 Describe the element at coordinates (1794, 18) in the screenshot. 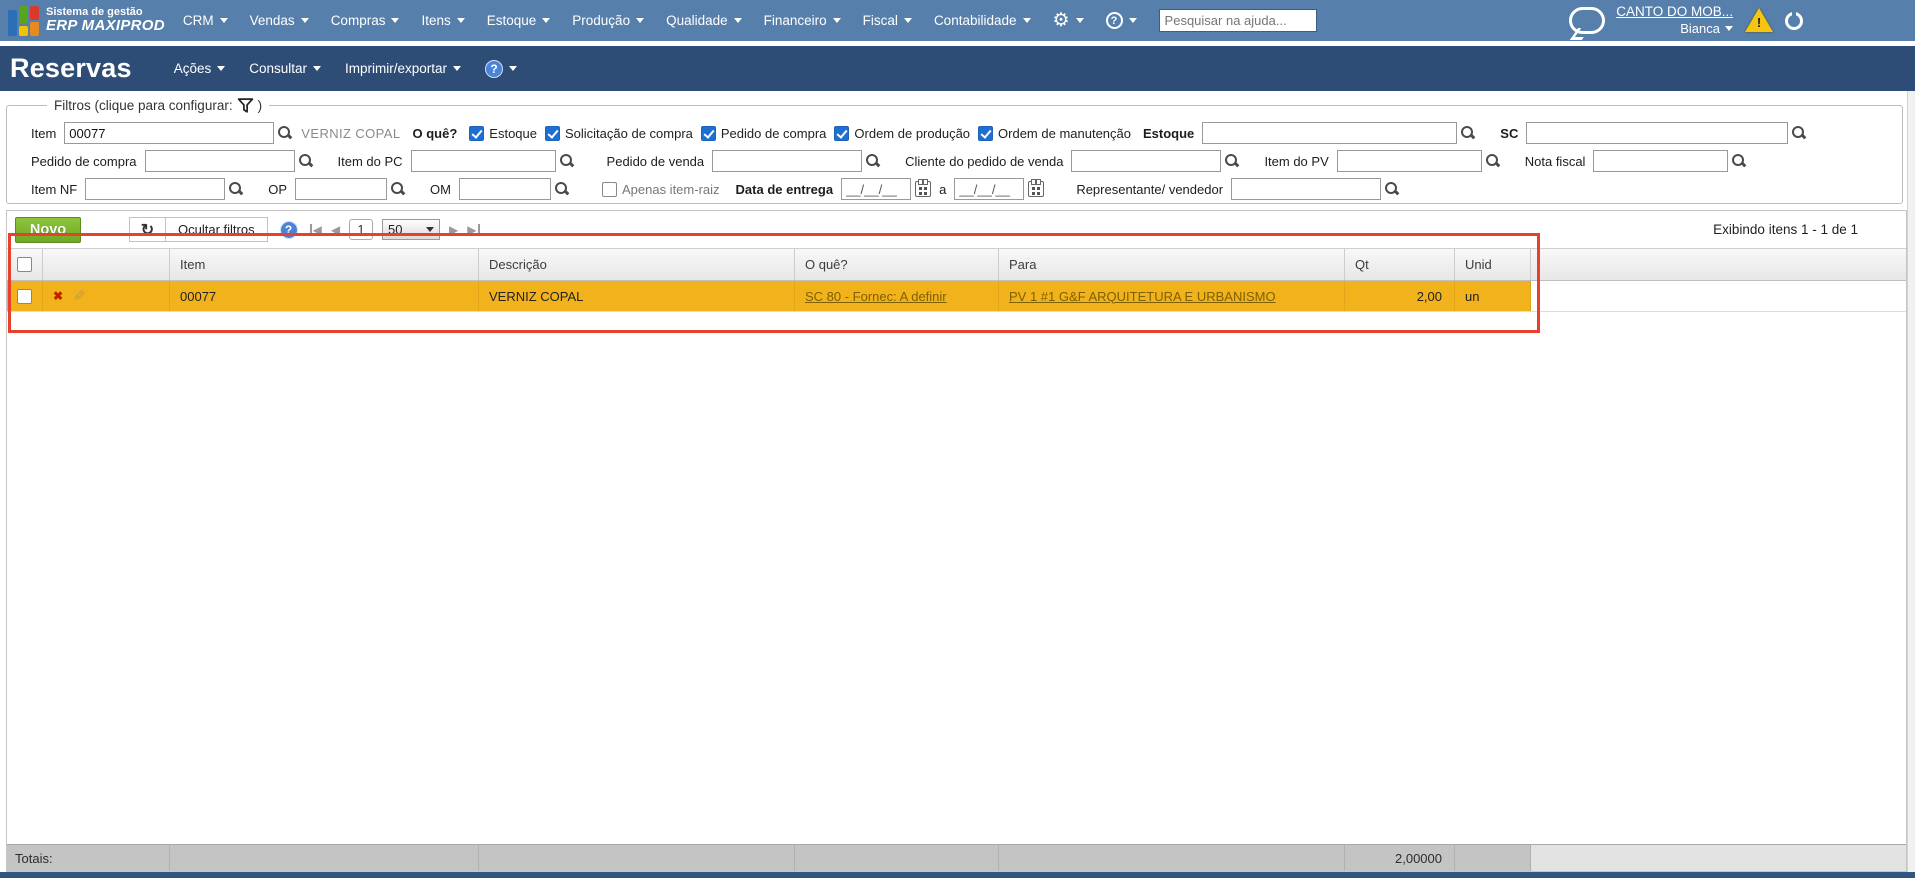

I see `logout-power-icon` at that location.